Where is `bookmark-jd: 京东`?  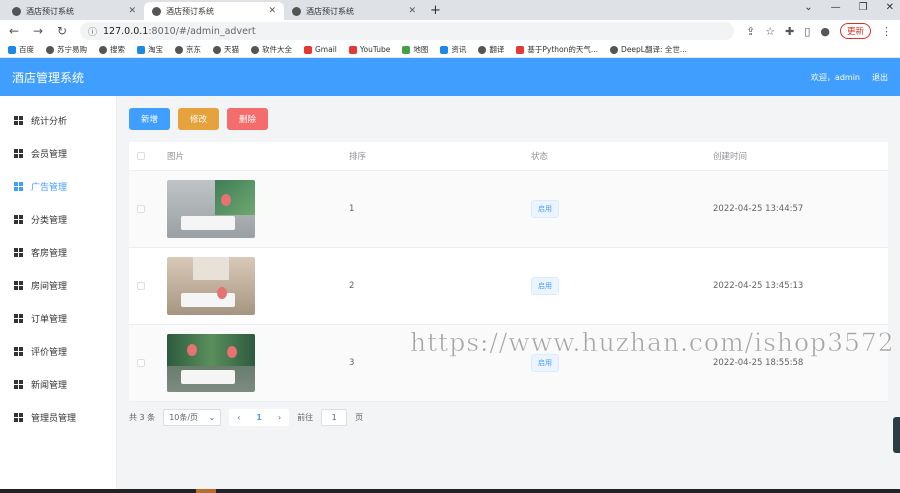
bookmark-jd: 京东 is located at coordinates (188, 49).